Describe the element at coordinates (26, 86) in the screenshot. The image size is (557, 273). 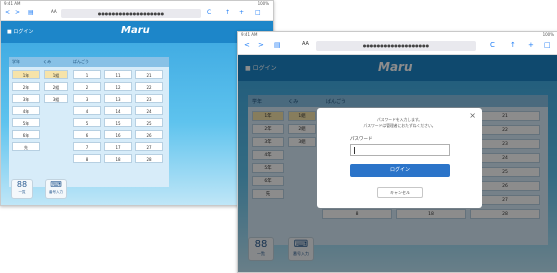
I see `grade-button: 2年` at that location.